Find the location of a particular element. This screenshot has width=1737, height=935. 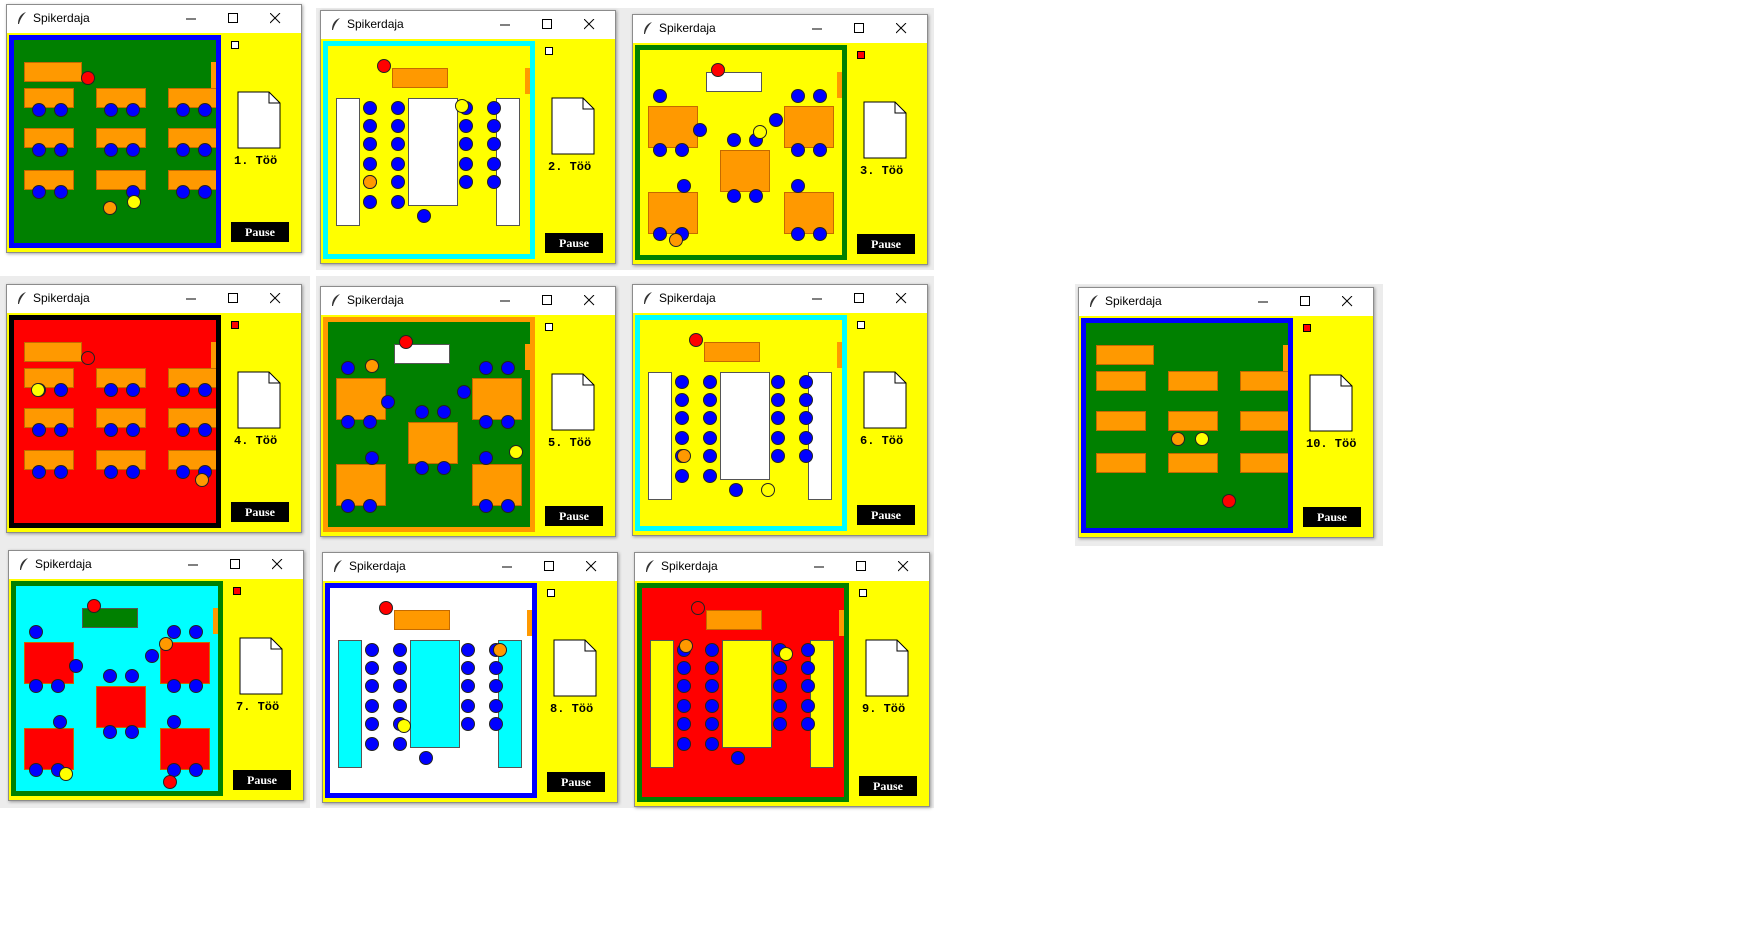

app-window: Spikerdaja 7. Töö Pause is located at coordinates (156, 675).